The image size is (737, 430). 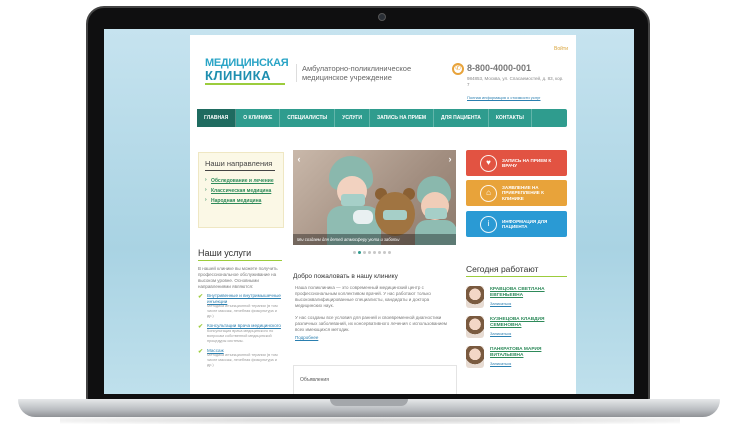 I want to click on attach-label: ЗАЯВЛЕНИЕ НА ПРИКРЕПЛЕНИЕ К КЛИНИКЕ, so click(x=523, y=192).